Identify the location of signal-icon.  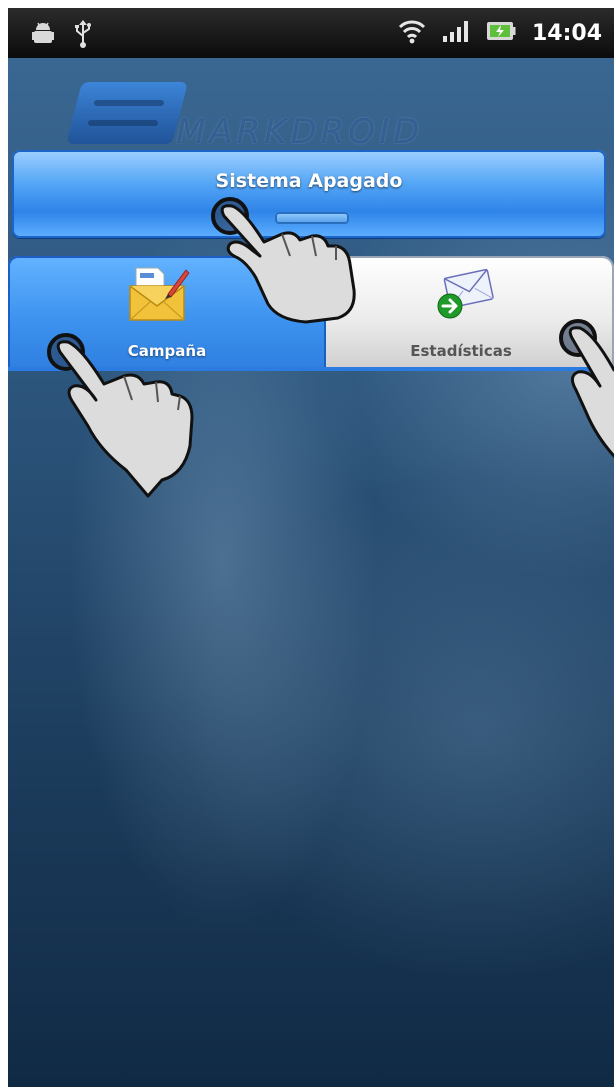
(456, 33).